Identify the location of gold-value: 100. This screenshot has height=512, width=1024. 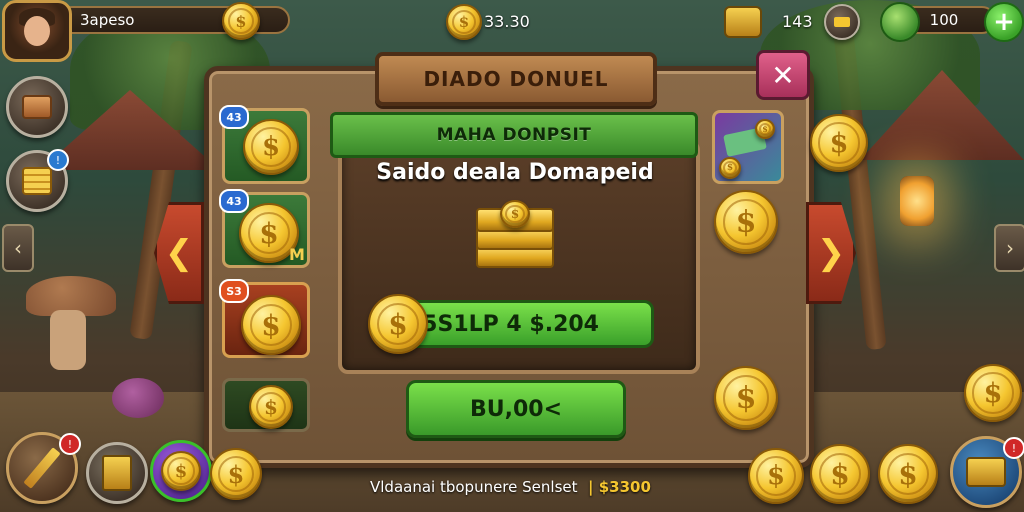
(944, 20).